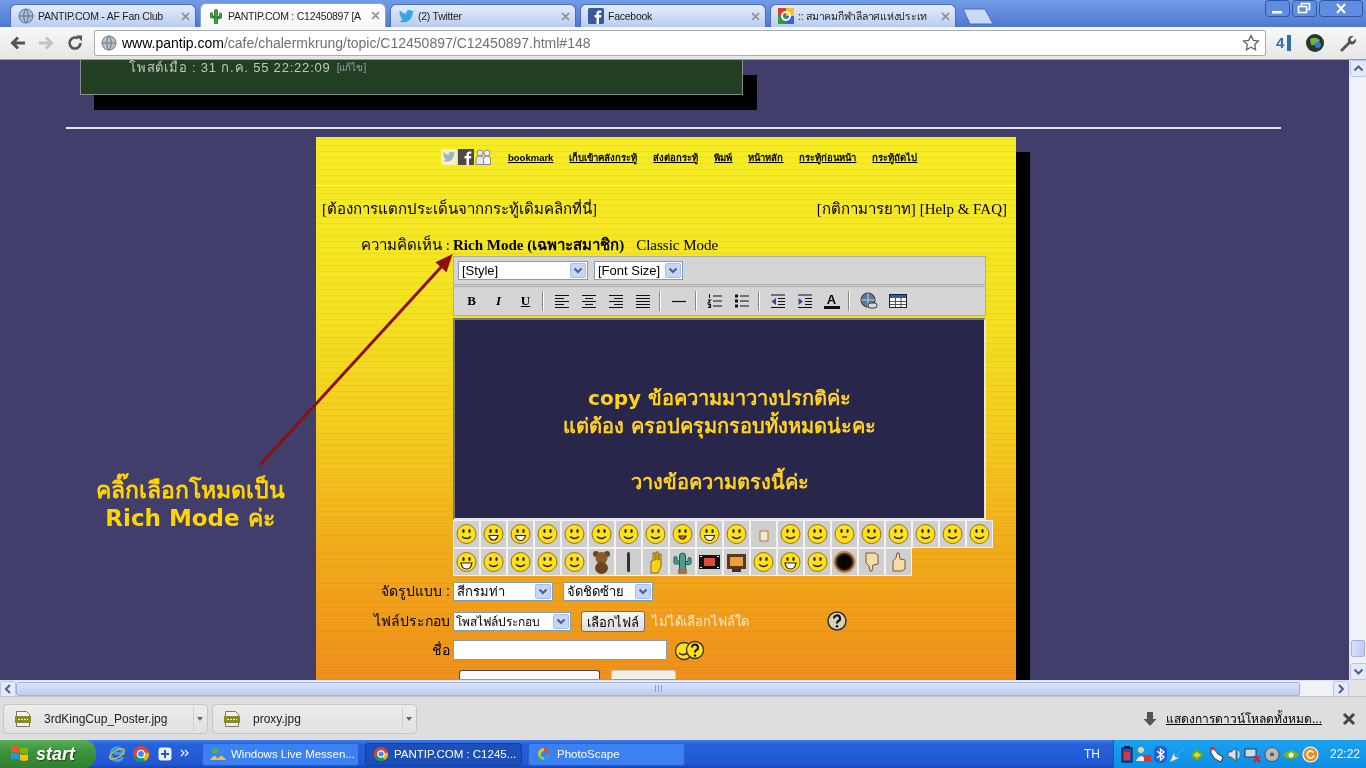 Image resolution: width=1366 pixels, height=768 pixels. I want to click on address-field: www.pantip.com/cafe/chalermkrung/topic/C12450897/C12450897.html#148, so click(680, 43).